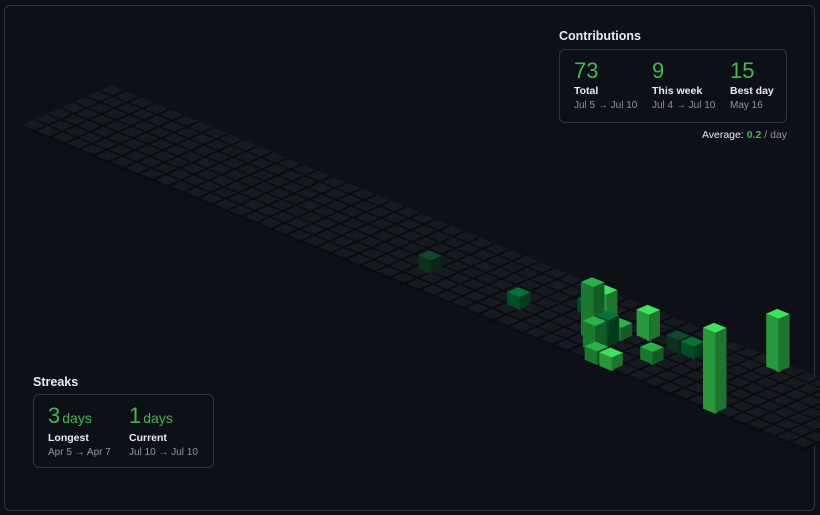 This screenshot has height=515, width=820. What do you see at coordinates (158, 418) in the screenshot?
I see `streak-current-unit: days` at bounding box center [158, 418].